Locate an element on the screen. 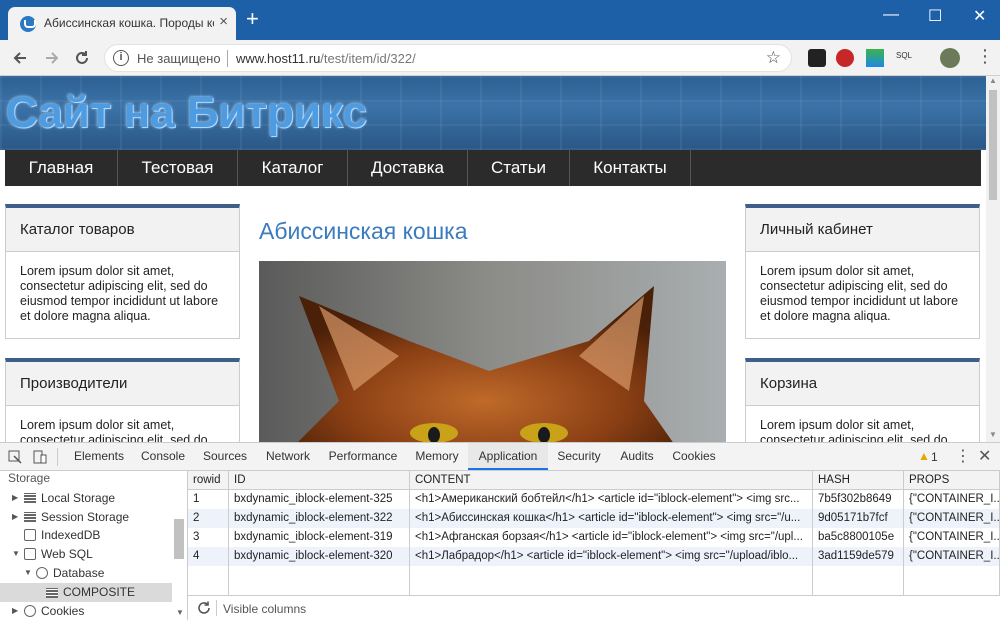 The height and width of the screenshot is (620, 1000). sidebar-item-composite: COMPOSITE is located at coordinates (99, 592).